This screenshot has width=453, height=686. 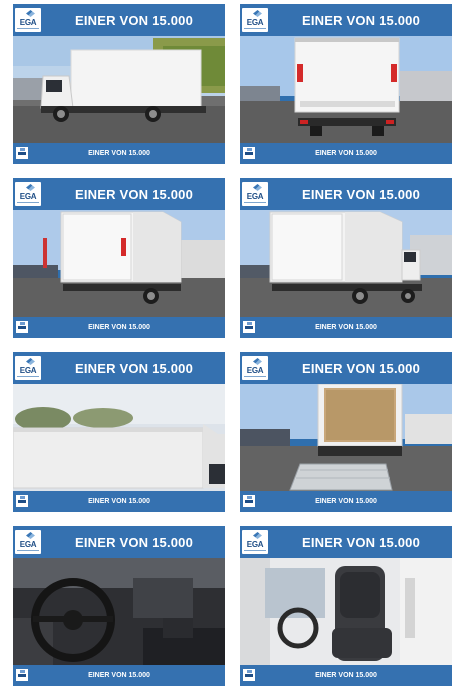 I want to click on cabin-driver-seat-photo, so click(x=346, y=611).